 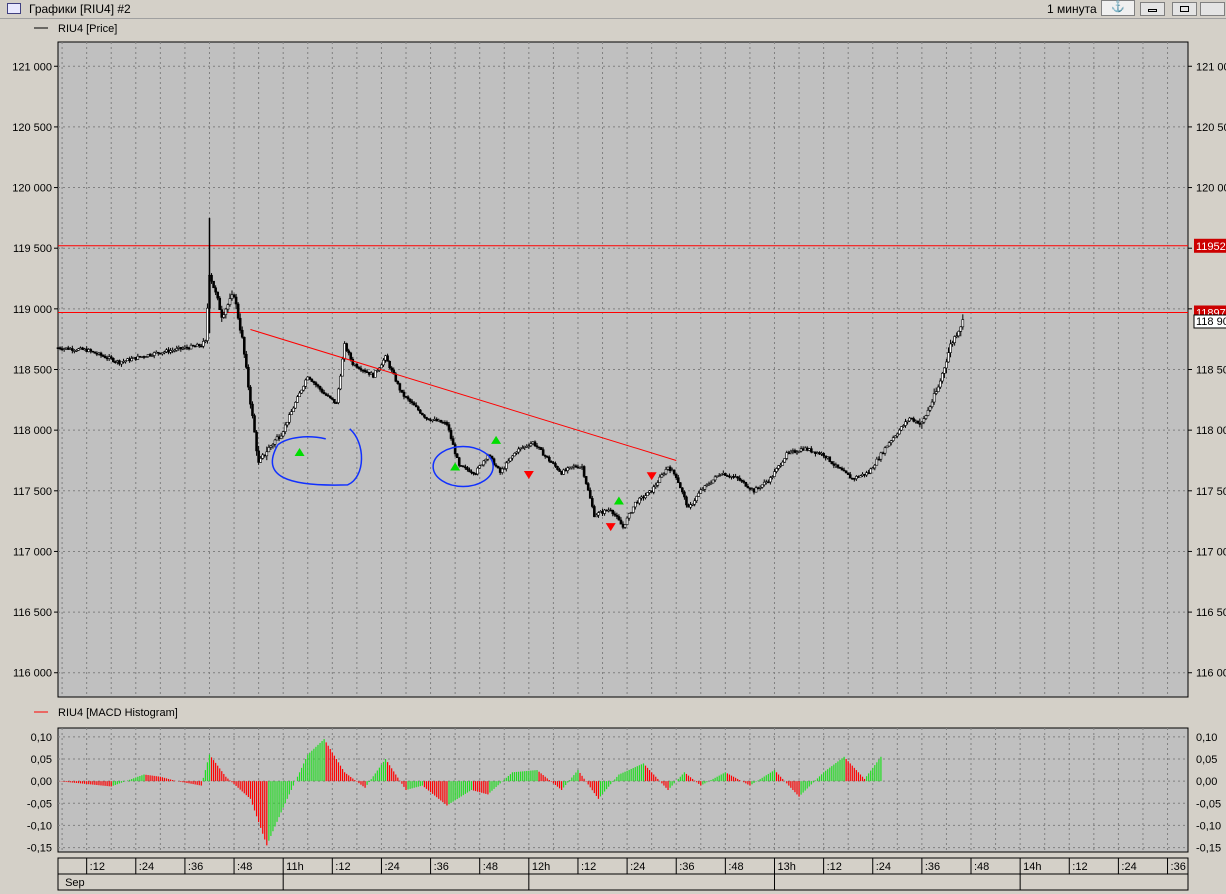 What do you see at coordinates (1206, 738) in the screenshot?
I see `y-tick-label: 0,10` at bounding box center [1206, 738].